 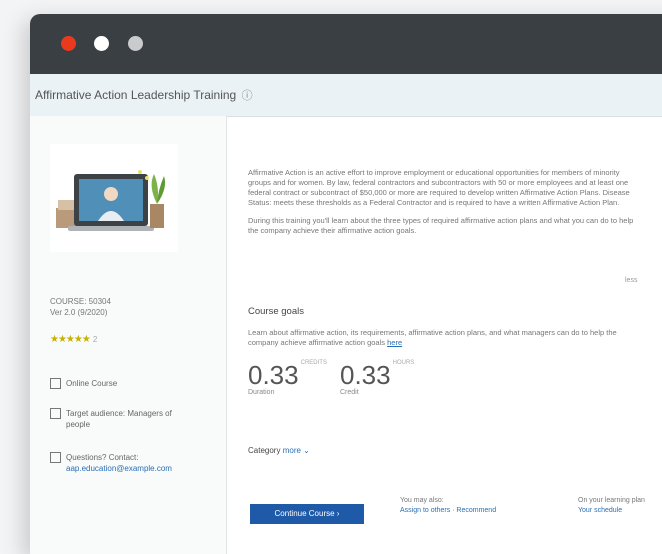 What do you see at coordinates (55, 457) in the screenshot?
I see `contact-icon` at bounding box center [55, 457].